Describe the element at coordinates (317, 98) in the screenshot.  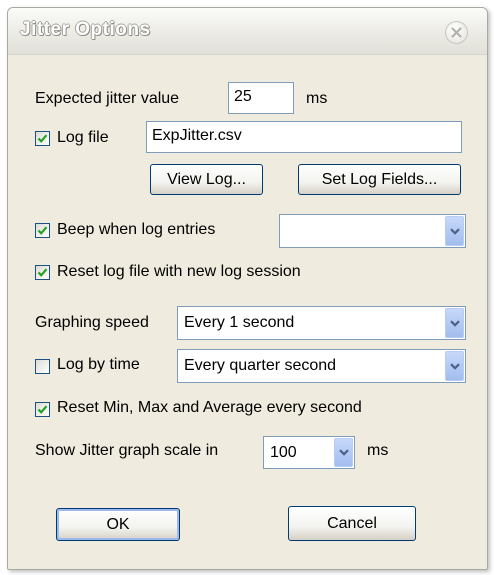
I see `expected-jitter-unit: ms` at that location.